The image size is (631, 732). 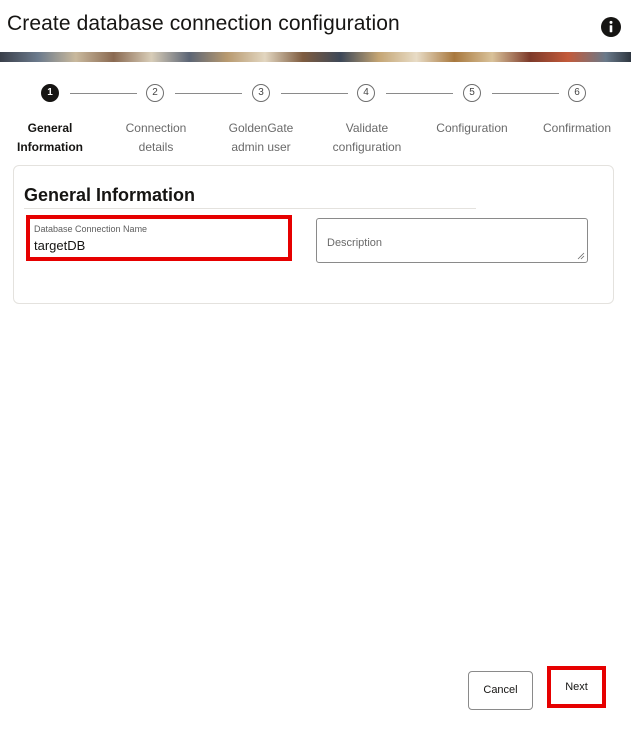 I want to click on database-connection-name-field: Database Connection Name, so click(x=159, y=238).